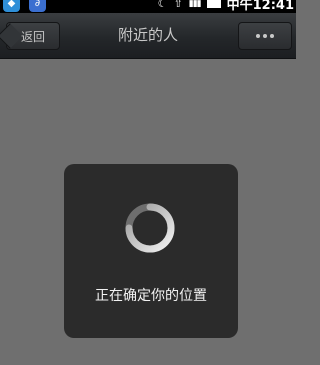  What do you see at coordinates (150, 228) in the screenshot?
I see `spinner-icon` at bounding box center [150, 228].